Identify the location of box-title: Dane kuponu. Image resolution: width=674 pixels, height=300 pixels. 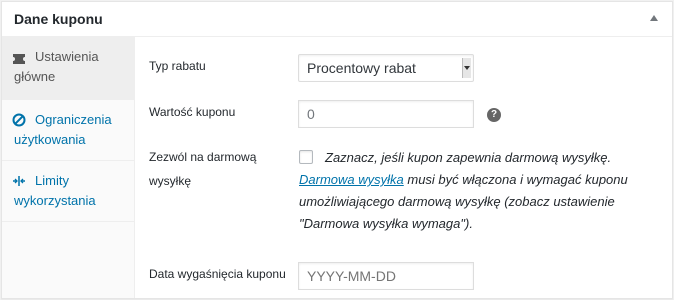
(58, 19).